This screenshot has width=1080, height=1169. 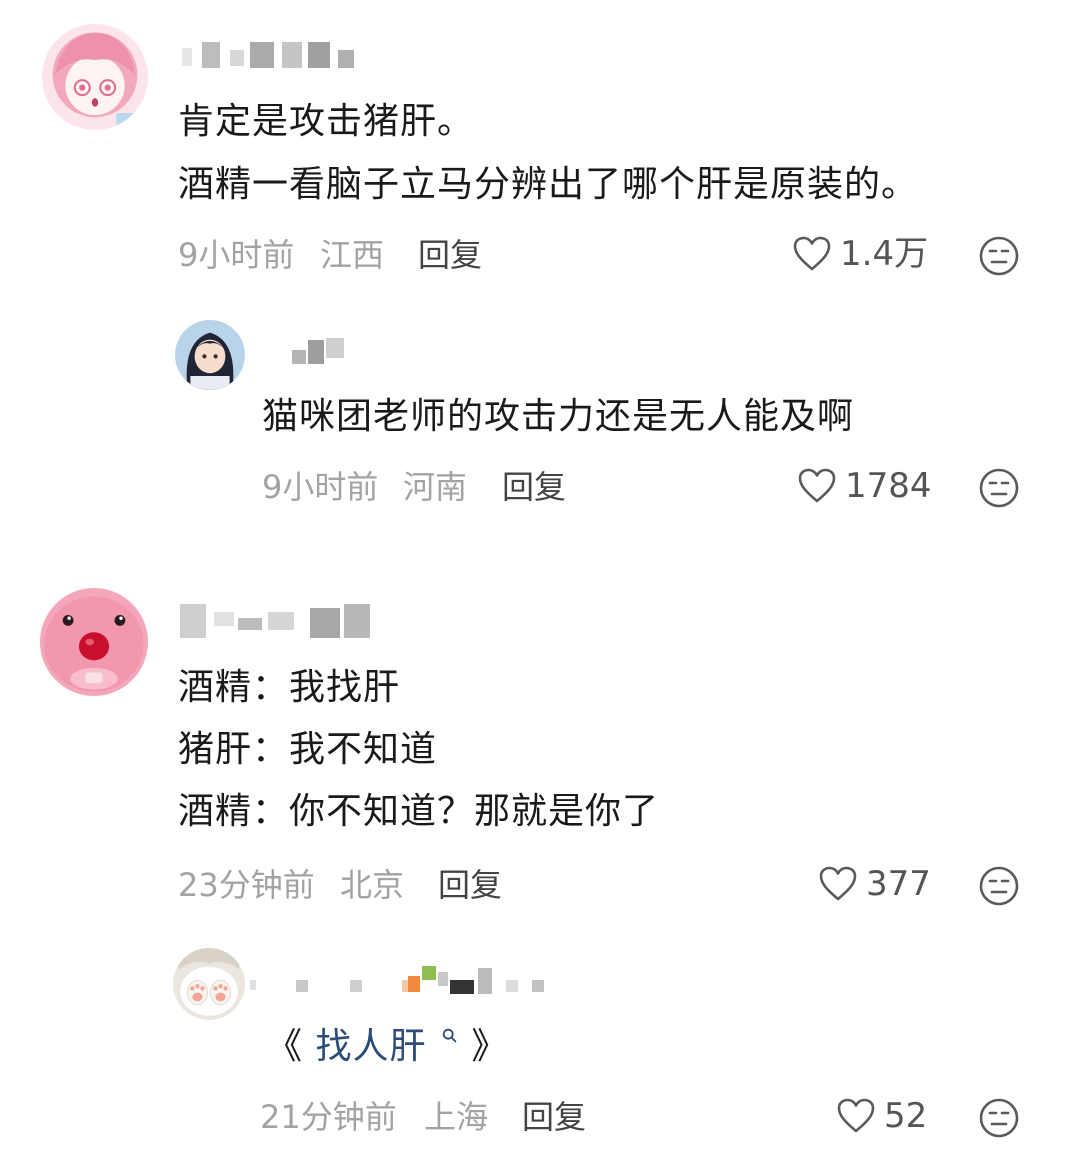 I want to click on comment-text-line: 肯定是攻击猪肝。, so click(x=326, y=121).